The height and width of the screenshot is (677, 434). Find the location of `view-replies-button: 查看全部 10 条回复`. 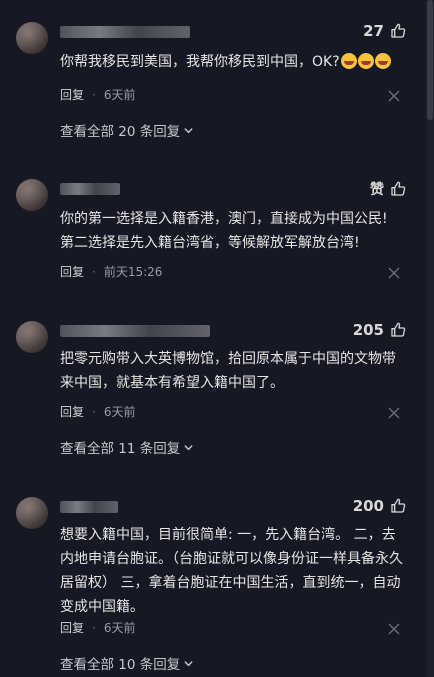

view-replies-button: 查看全部 10 条回复 is located at coordinates (127, 663).